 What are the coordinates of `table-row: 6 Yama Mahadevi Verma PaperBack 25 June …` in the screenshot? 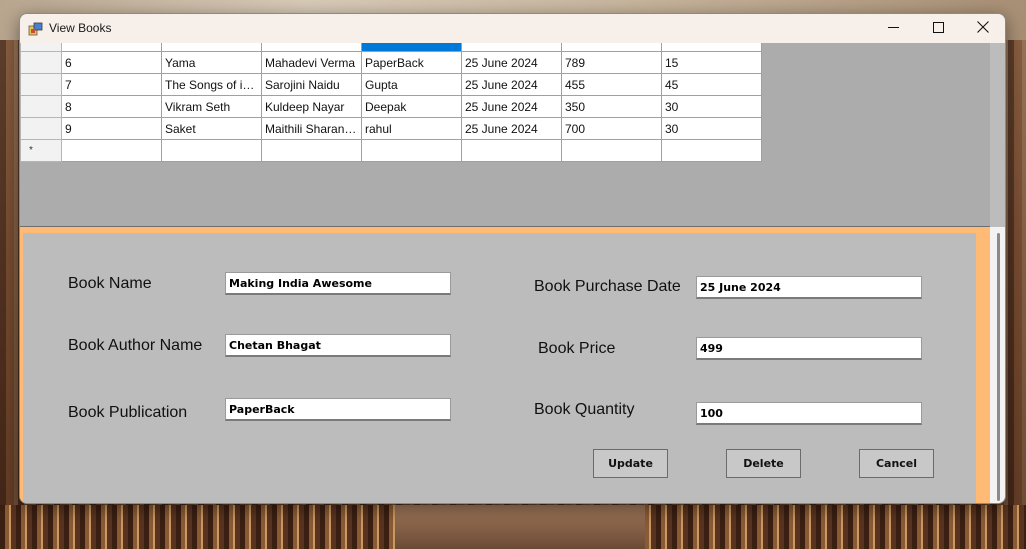 It's located at (391, 62).